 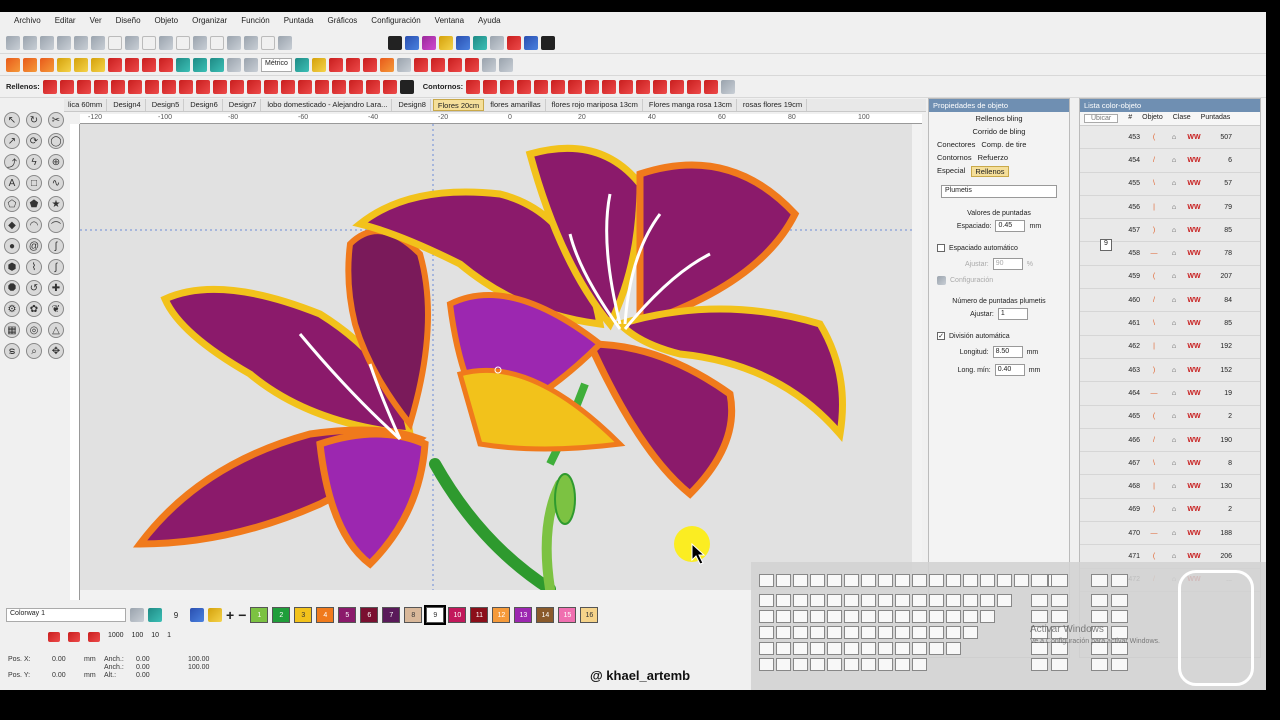 What do you see at coordinates (132, 42) in the screenshot?
I see `scale-icon` at bounding box center [132, 42].